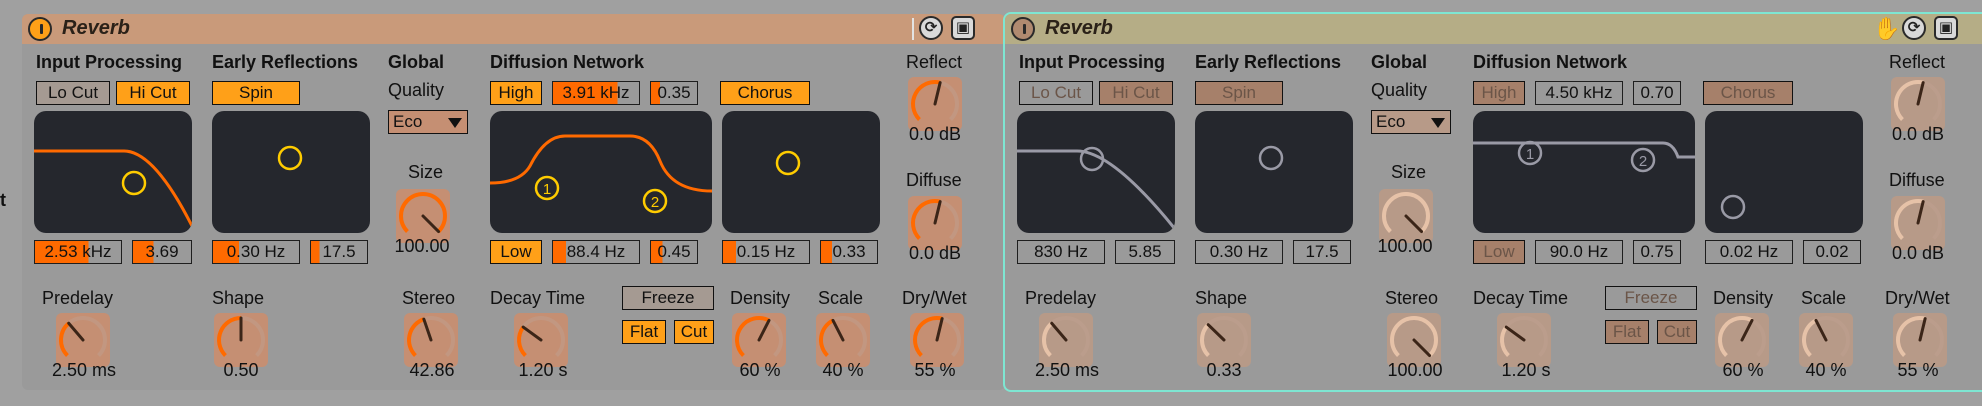 The image size is (1982, 406). What do you see at coordinates (935, 253) in the screenshot?
I see `diffuse-value: 0.0 dB` at bounding box center [935, 253].